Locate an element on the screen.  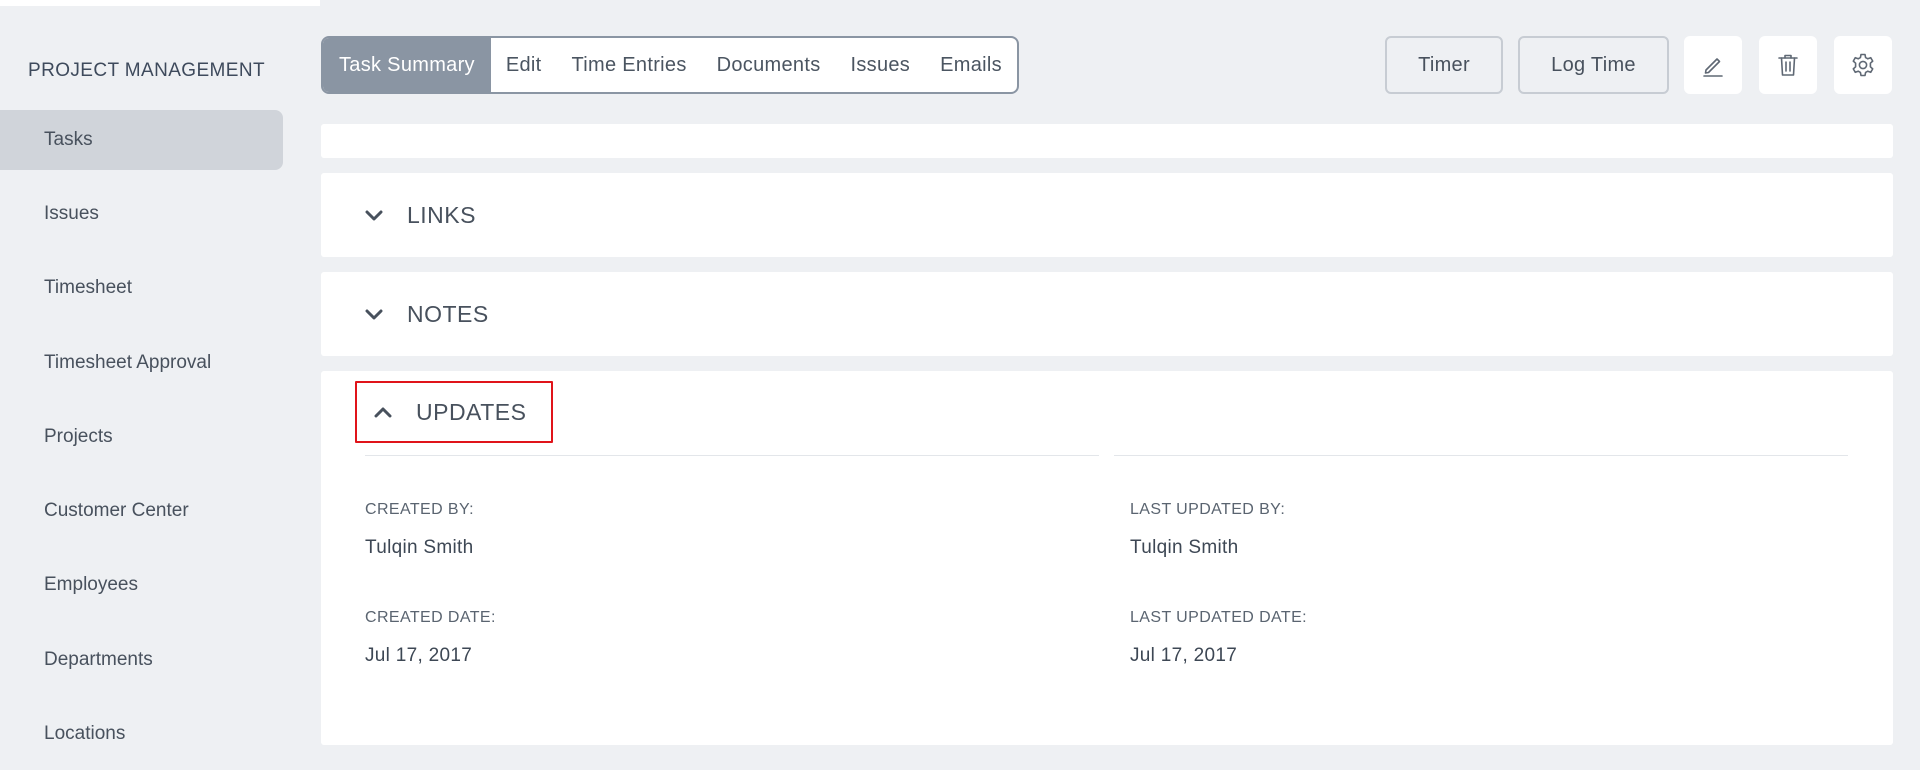
notes-section: NOTES is located at coordinates (1107, 314).